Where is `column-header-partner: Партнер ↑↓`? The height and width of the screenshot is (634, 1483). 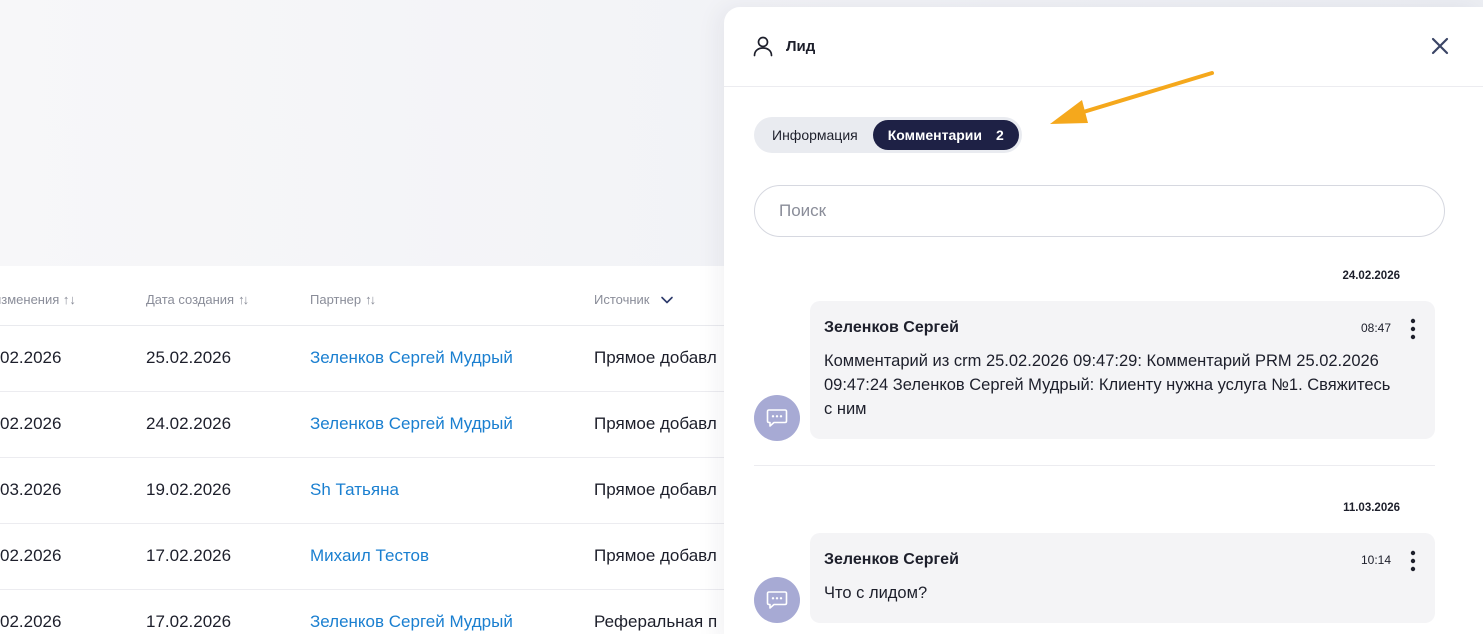 column-header-partner: Партнер ↑↓ is located at coordinates (343, 299).